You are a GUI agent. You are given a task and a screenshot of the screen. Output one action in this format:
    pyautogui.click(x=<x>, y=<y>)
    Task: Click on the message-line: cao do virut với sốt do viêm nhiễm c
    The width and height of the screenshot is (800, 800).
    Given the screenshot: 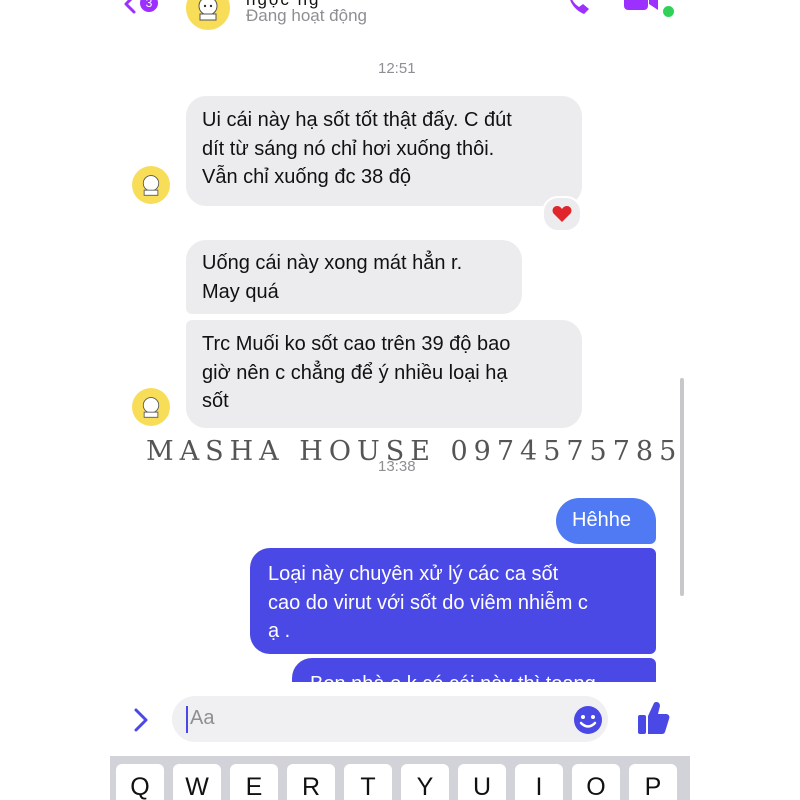 What is the action you would take?
    pyautogui.click(x=428, y=602)
    